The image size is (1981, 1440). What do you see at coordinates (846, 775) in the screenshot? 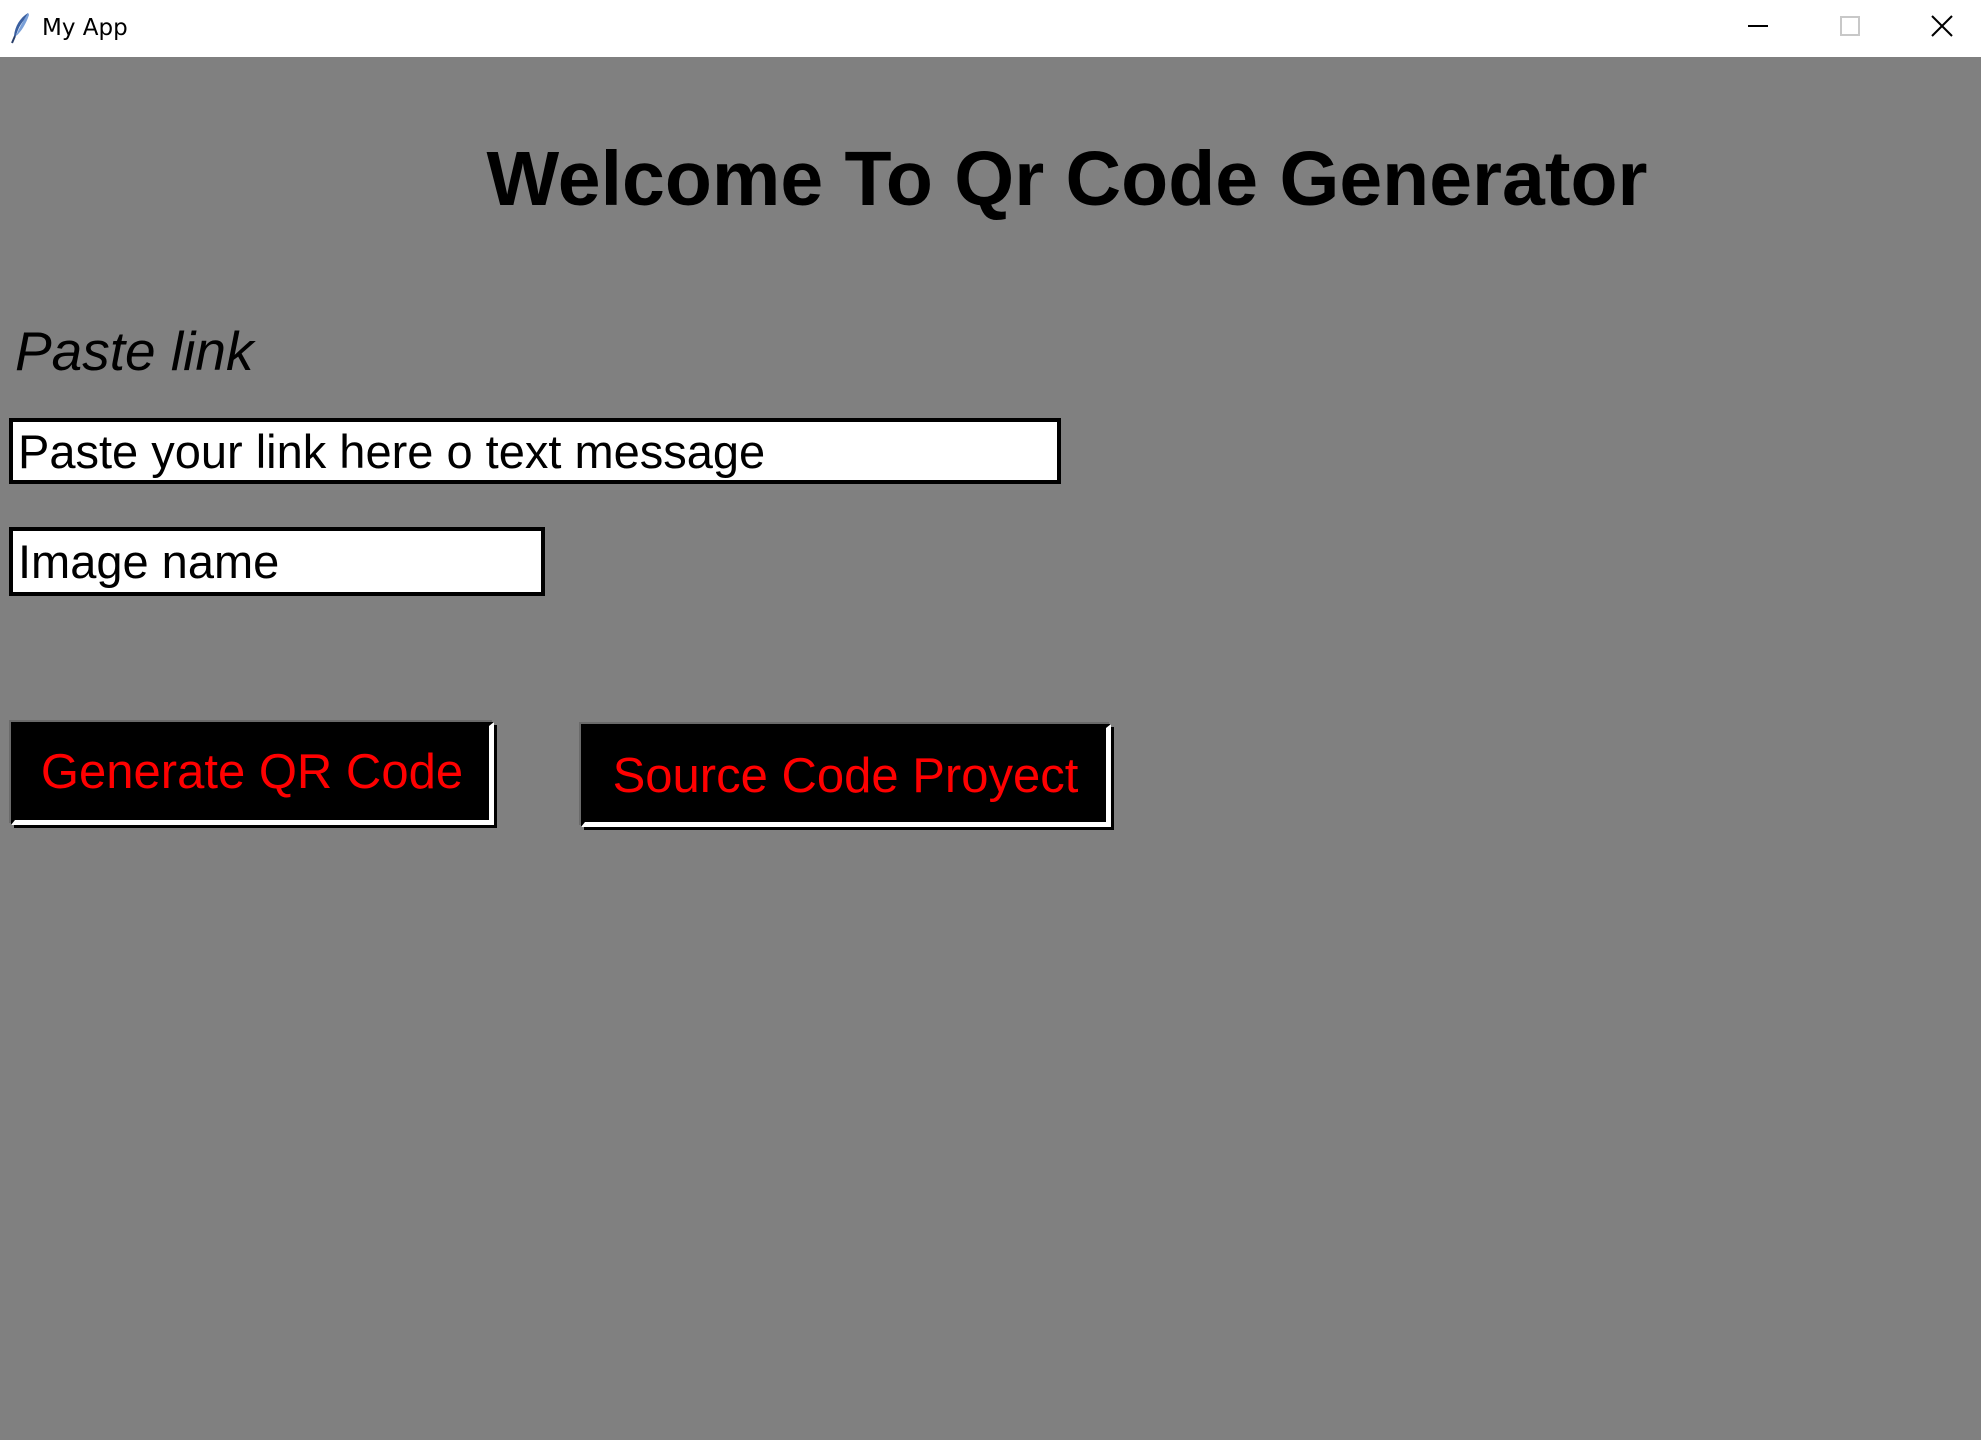
I see `source-code-button: Source Code Proyect` at bounding box center [846, 775].